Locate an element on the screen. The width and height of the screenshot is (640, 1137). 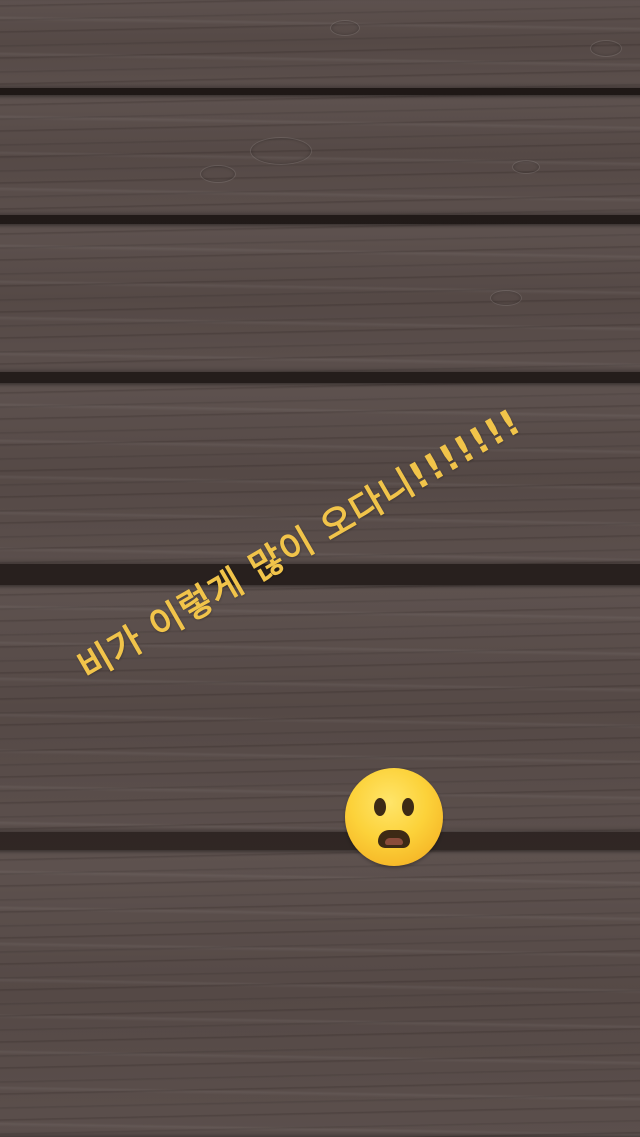
emoji-right-eye is located at coordinates (408, 807).